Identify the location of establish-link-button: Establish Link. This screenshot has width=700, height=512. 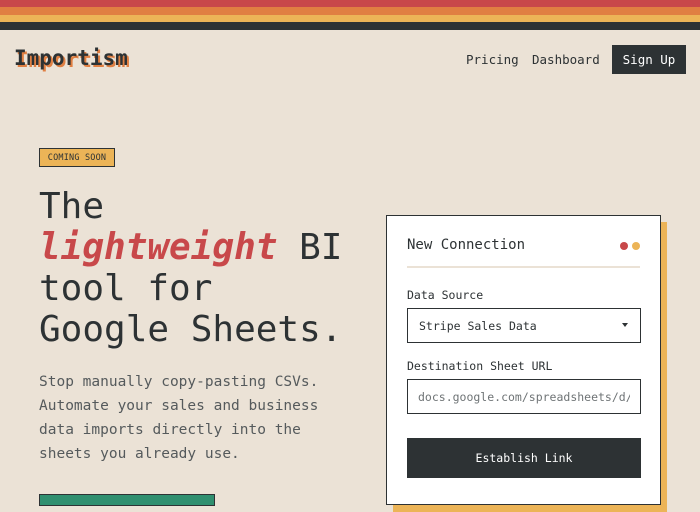
(524, 458).